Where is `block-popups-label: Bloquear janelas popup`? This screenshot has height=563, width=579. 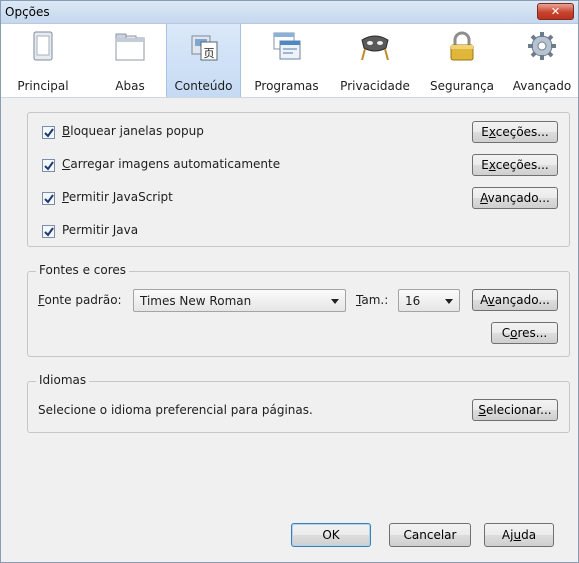
block-popups-label: Bloquear janelas popup is located at coordinates (133, 131).